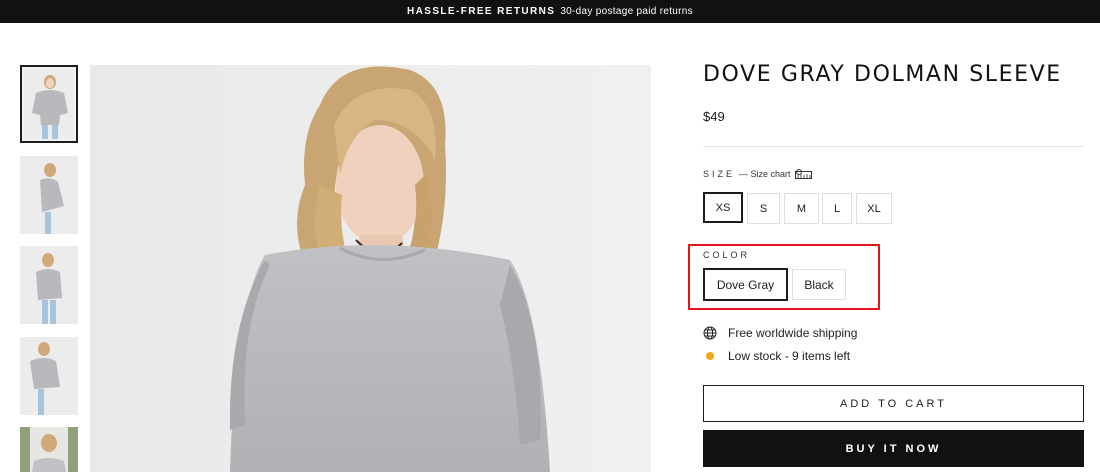 The height and width of the screenshot is (472, 1100). Describe the element at coordinates (893, 146) in the screenshot. I see `divider` at that location.